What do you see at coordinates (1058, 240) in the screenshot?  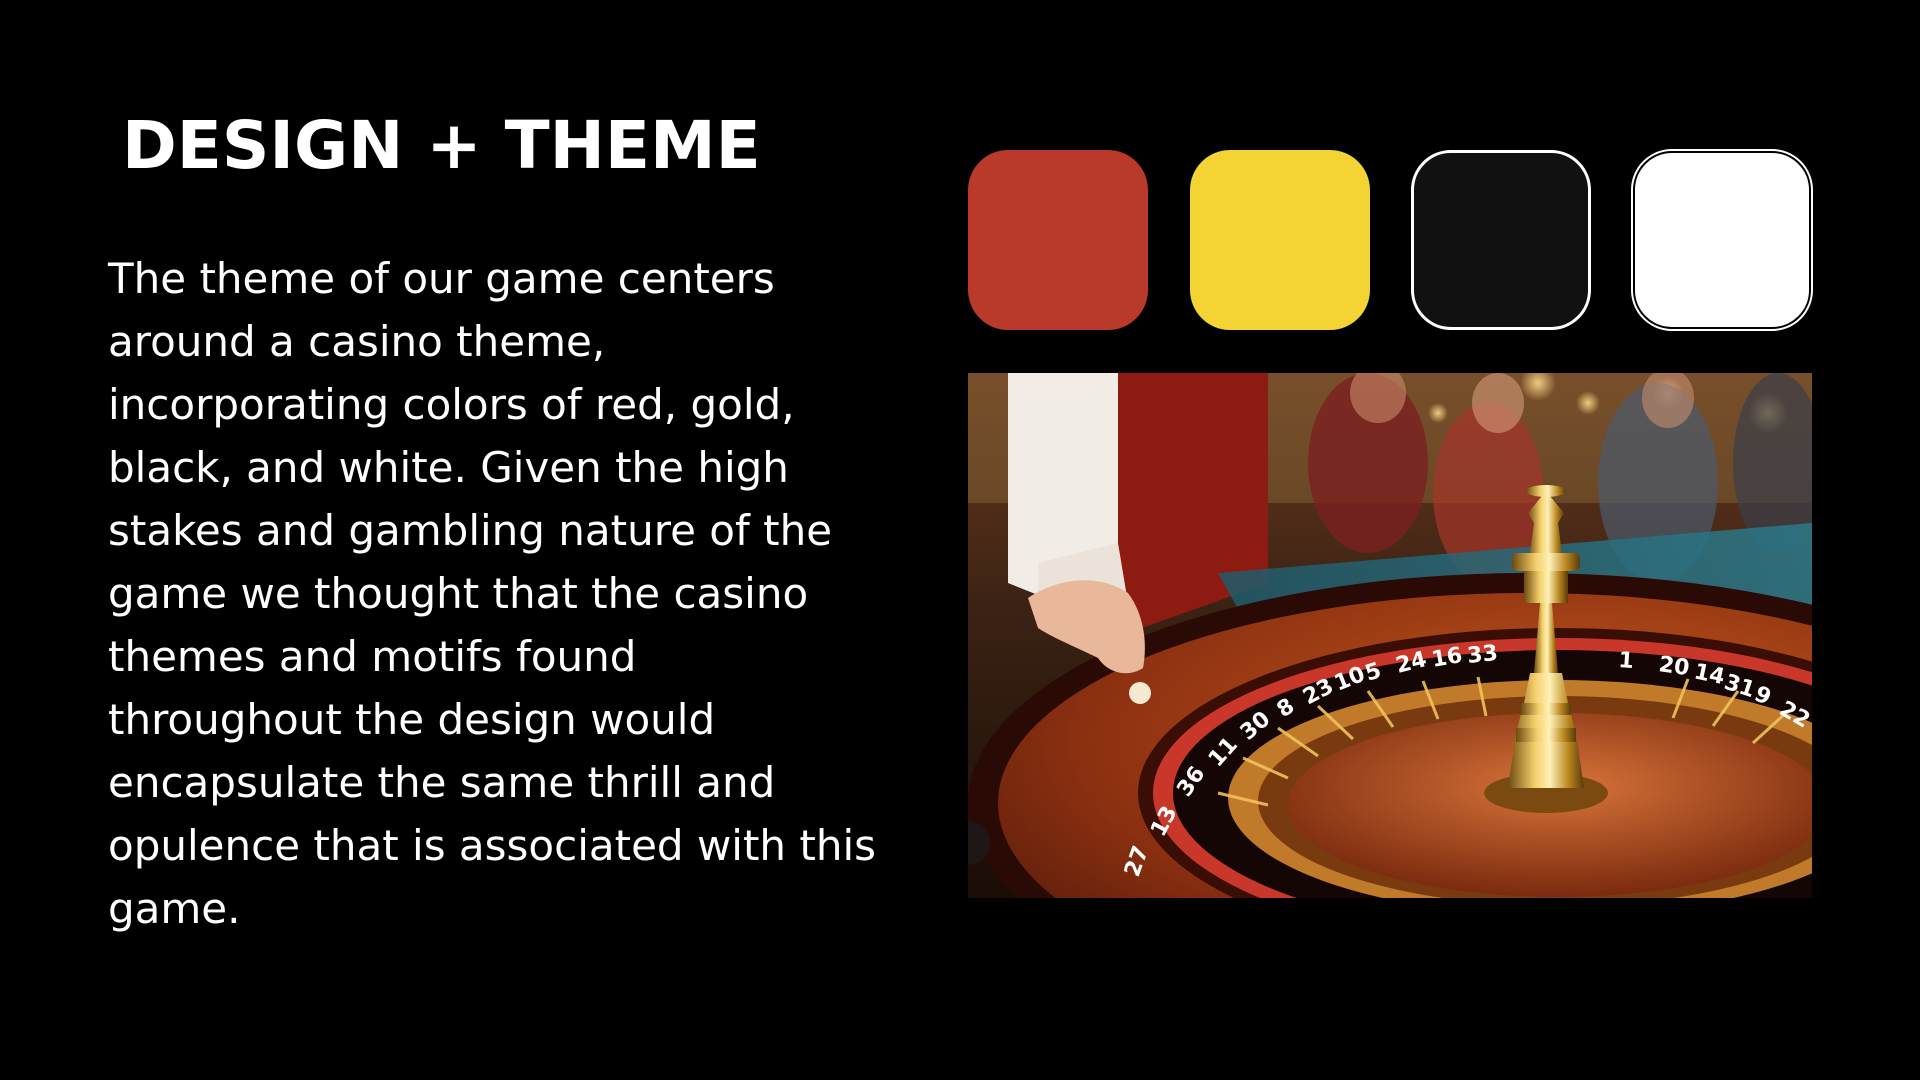 I see `color-swatch-red` at bounding box center [1058, 240].